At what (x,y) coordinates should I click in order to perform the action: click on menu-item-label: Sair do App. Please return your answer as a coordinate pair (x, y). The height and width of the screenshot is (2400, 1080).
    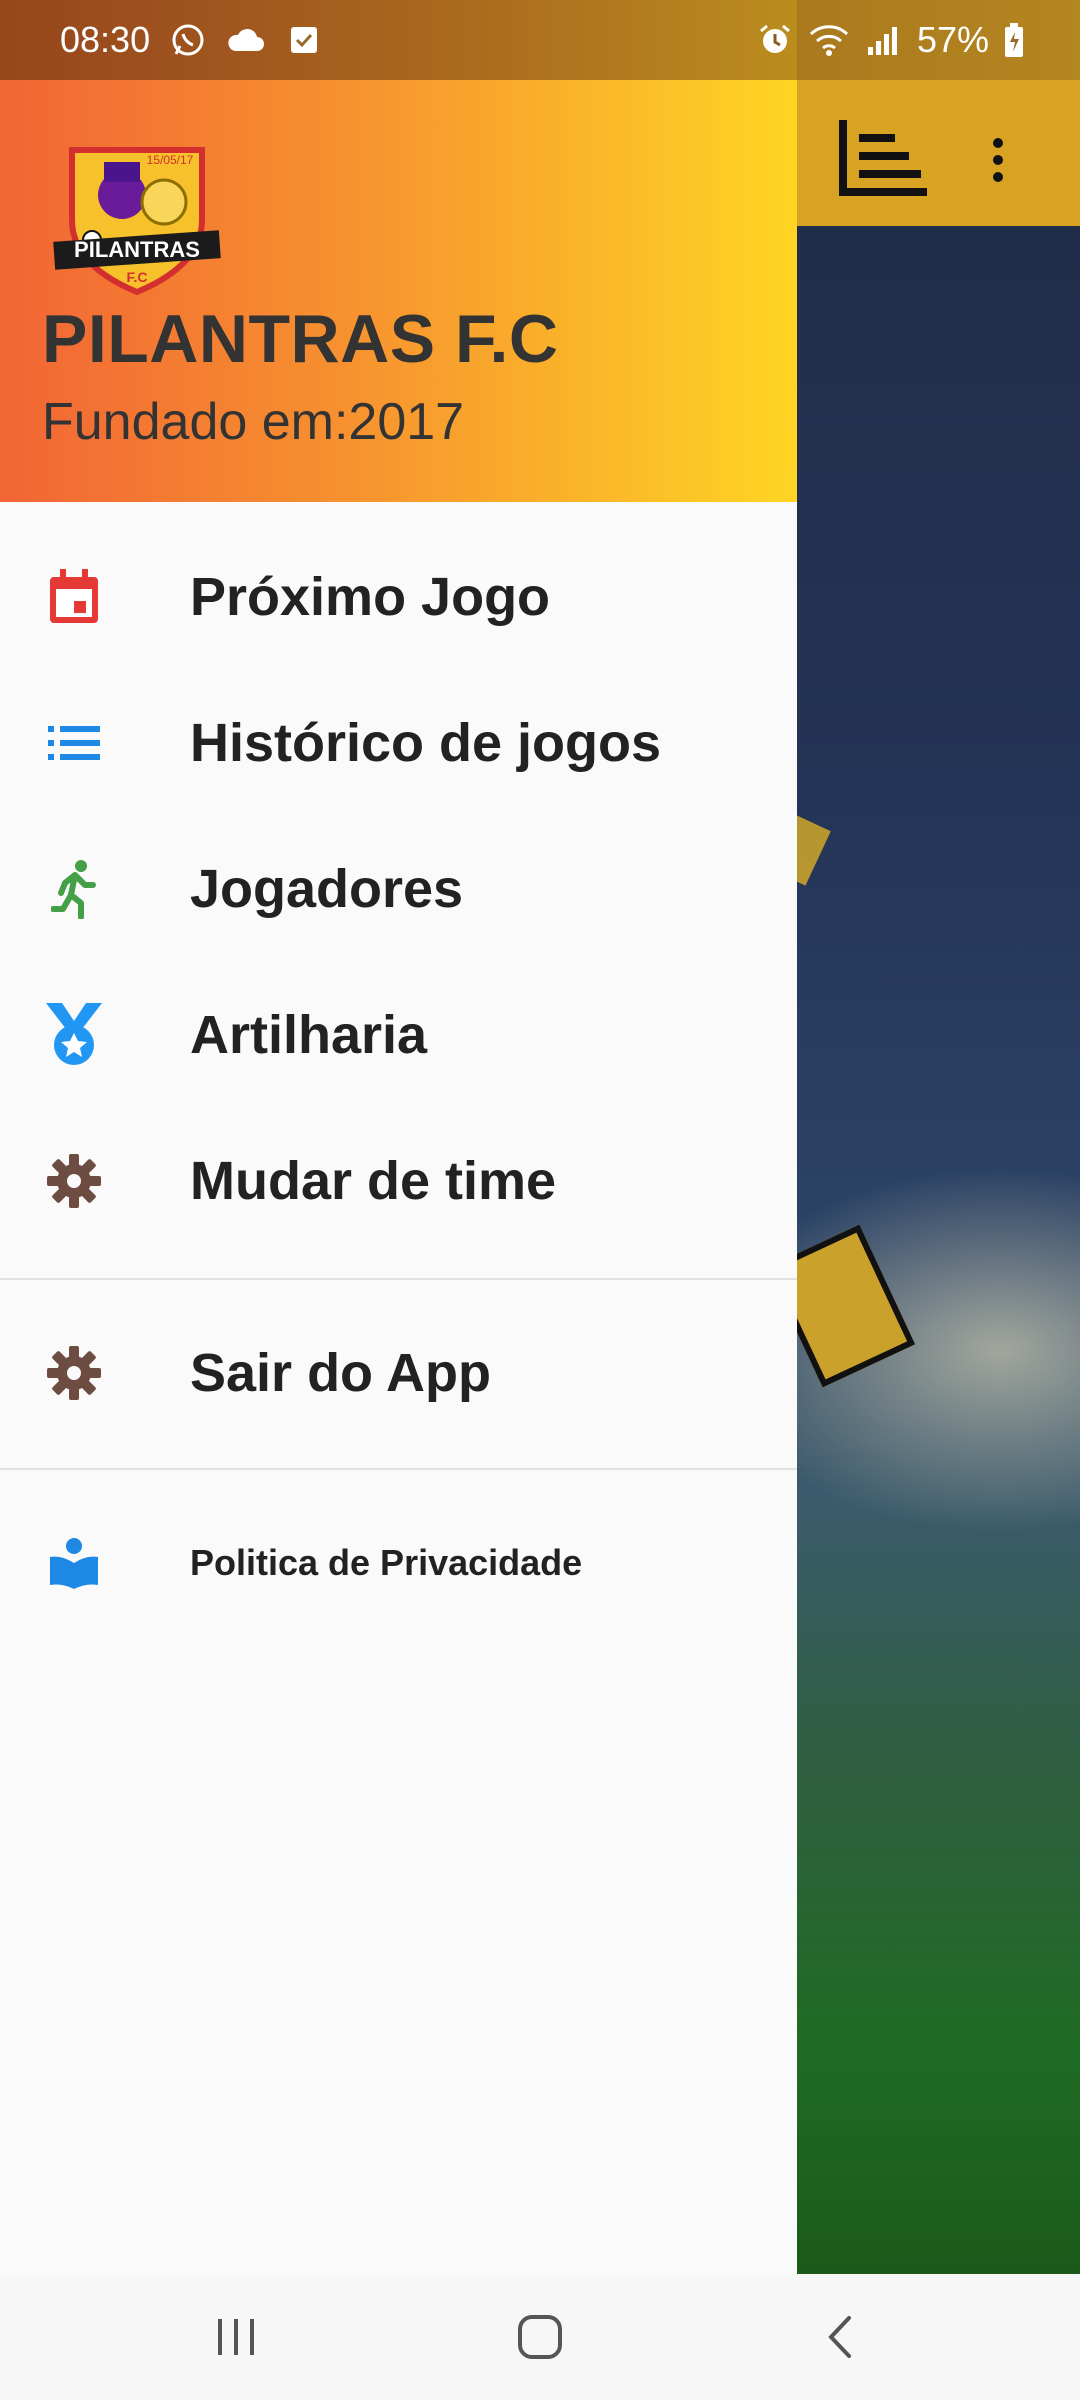
    Looking at the image, I should click on (341, 1373).